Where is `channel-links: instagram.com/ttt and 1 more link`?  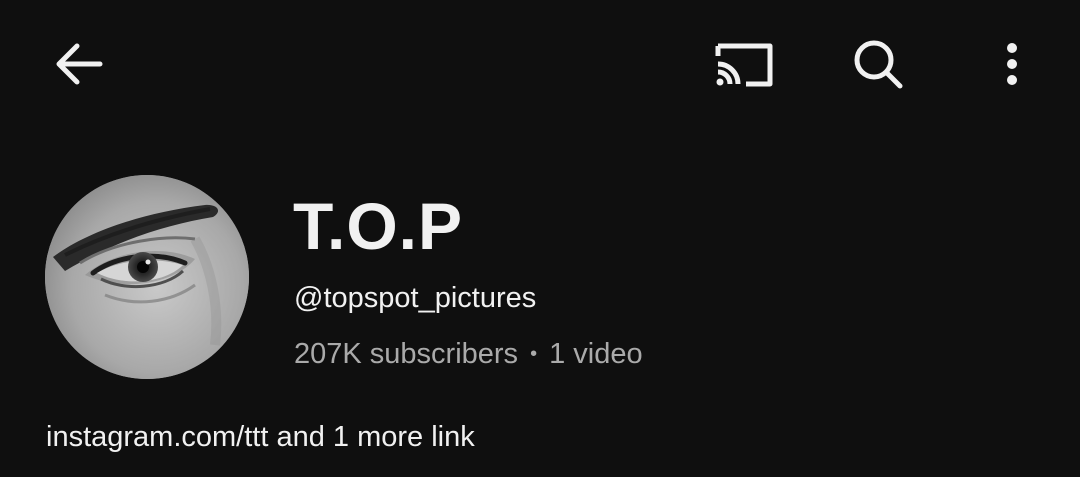 channel-links: instagram.com/ttt and 1 more link is located at coordinates (260, 437).